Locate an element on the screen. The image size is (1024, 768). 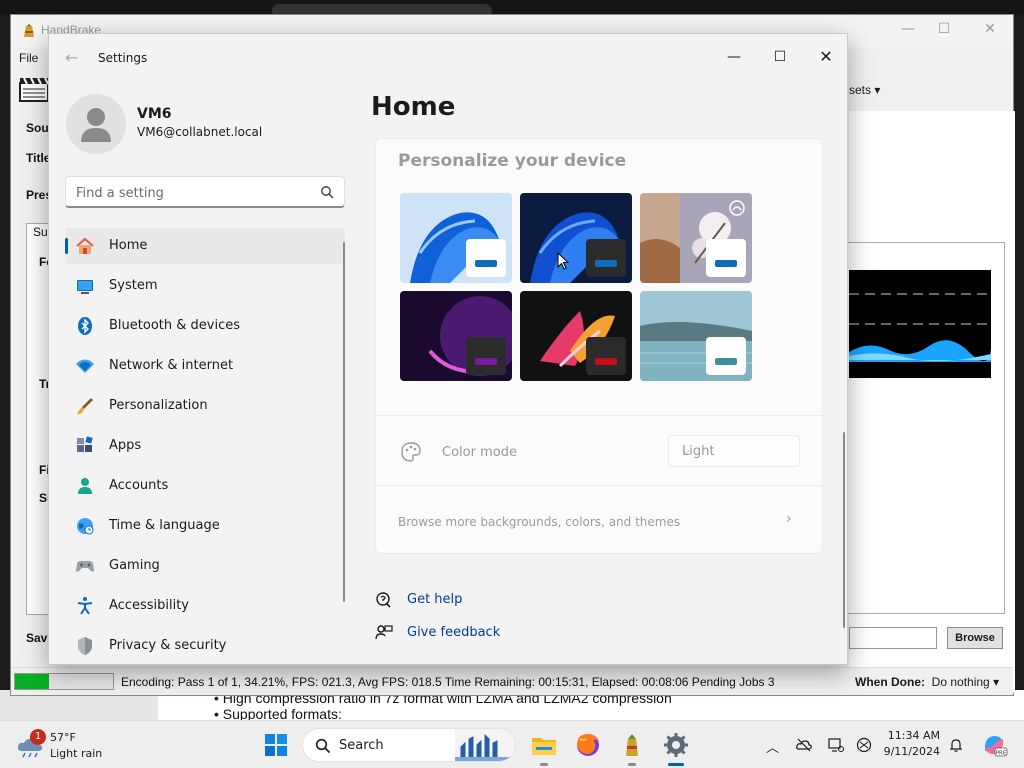
hb-source-label: Sou is located at coordinates (37, 128).